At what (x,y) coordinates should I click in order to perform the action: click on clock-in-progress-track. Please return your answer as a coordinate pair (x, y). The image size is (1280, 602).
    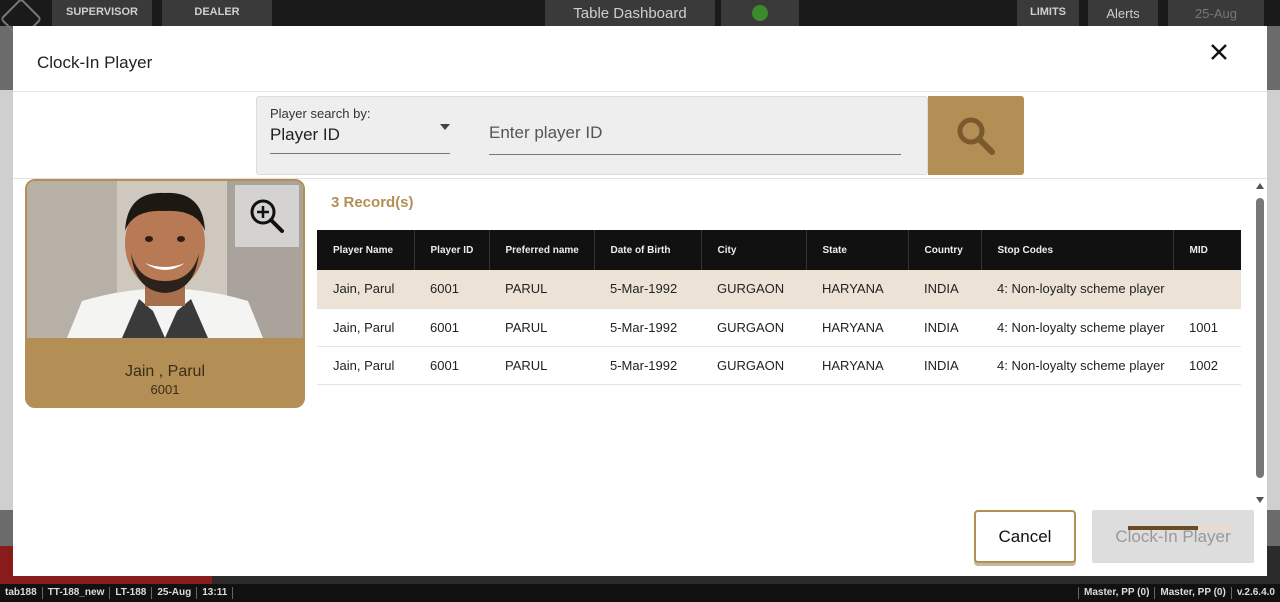
    Looking at the image, I should click on (1214, 528).